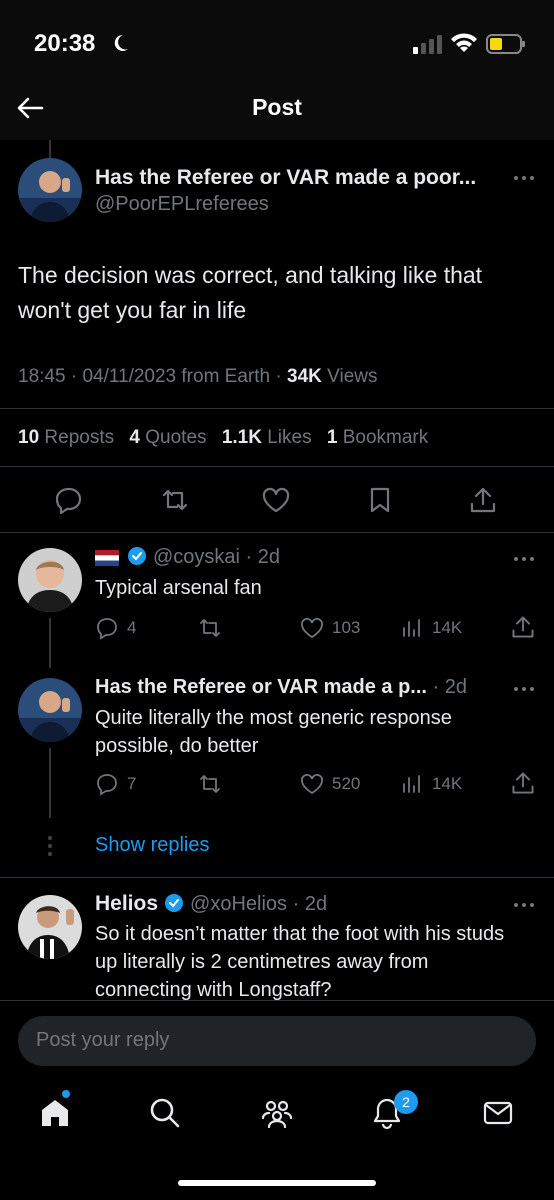 The width and height of the screenshot is (554, 1200). I want to click on battery-icon, so click(505, 44).